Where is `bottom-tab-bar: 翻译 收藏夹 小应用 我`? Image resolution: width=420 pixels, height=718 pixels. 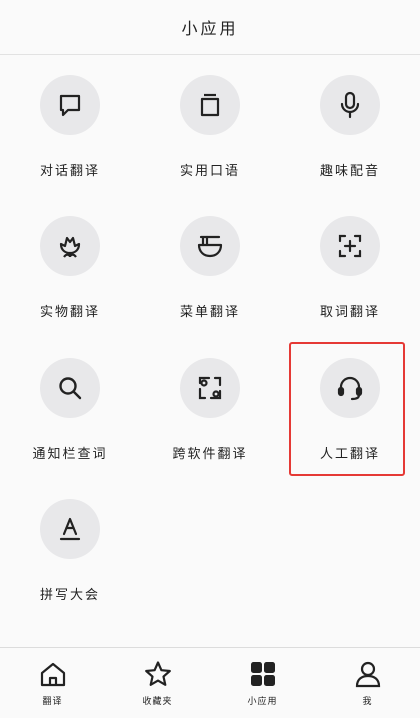 bottom-tab-bar: 翻译 收藏夹 小应用 我 is located at coordinates (210, 682).